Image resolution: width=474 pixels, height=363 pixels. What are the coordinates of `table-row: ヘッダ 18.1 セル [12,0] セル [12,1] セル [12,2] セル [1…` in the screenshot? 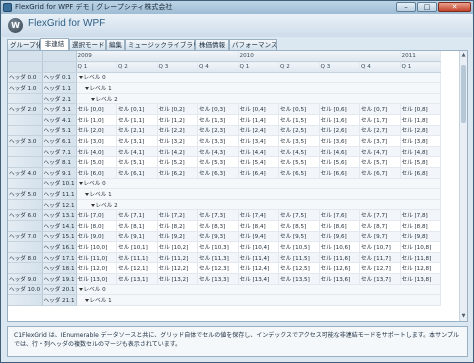 It's located at (225, 268).